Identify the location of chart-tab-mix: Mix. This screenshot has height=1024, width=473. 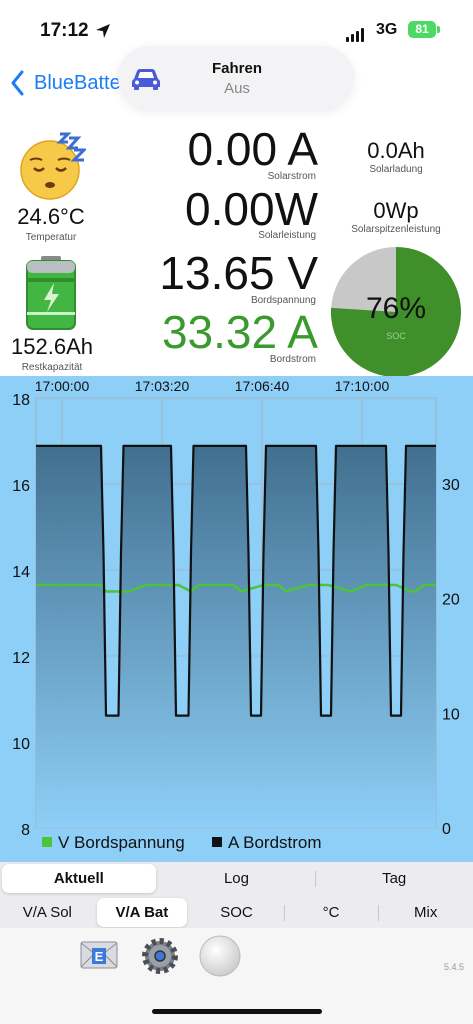
(425, 912).